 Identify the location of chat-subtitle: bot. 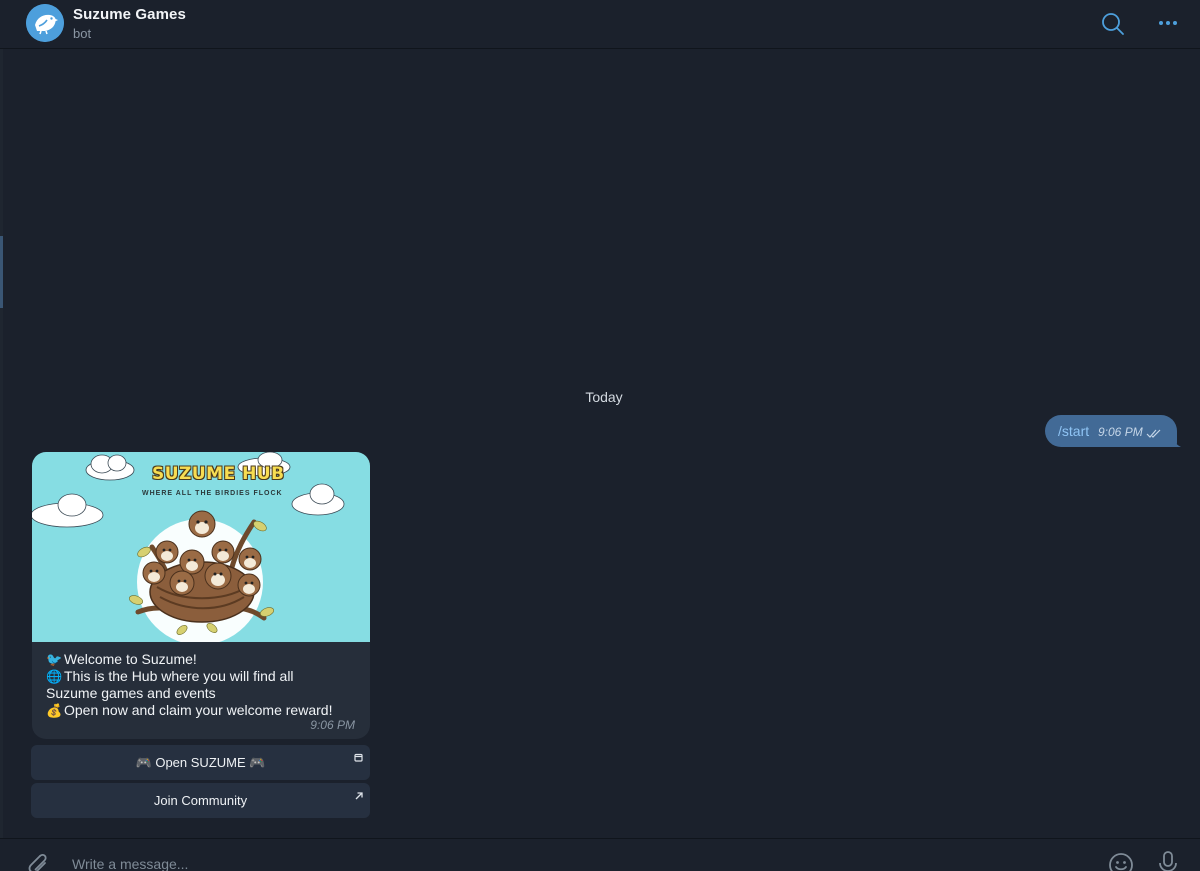
(82, 33).